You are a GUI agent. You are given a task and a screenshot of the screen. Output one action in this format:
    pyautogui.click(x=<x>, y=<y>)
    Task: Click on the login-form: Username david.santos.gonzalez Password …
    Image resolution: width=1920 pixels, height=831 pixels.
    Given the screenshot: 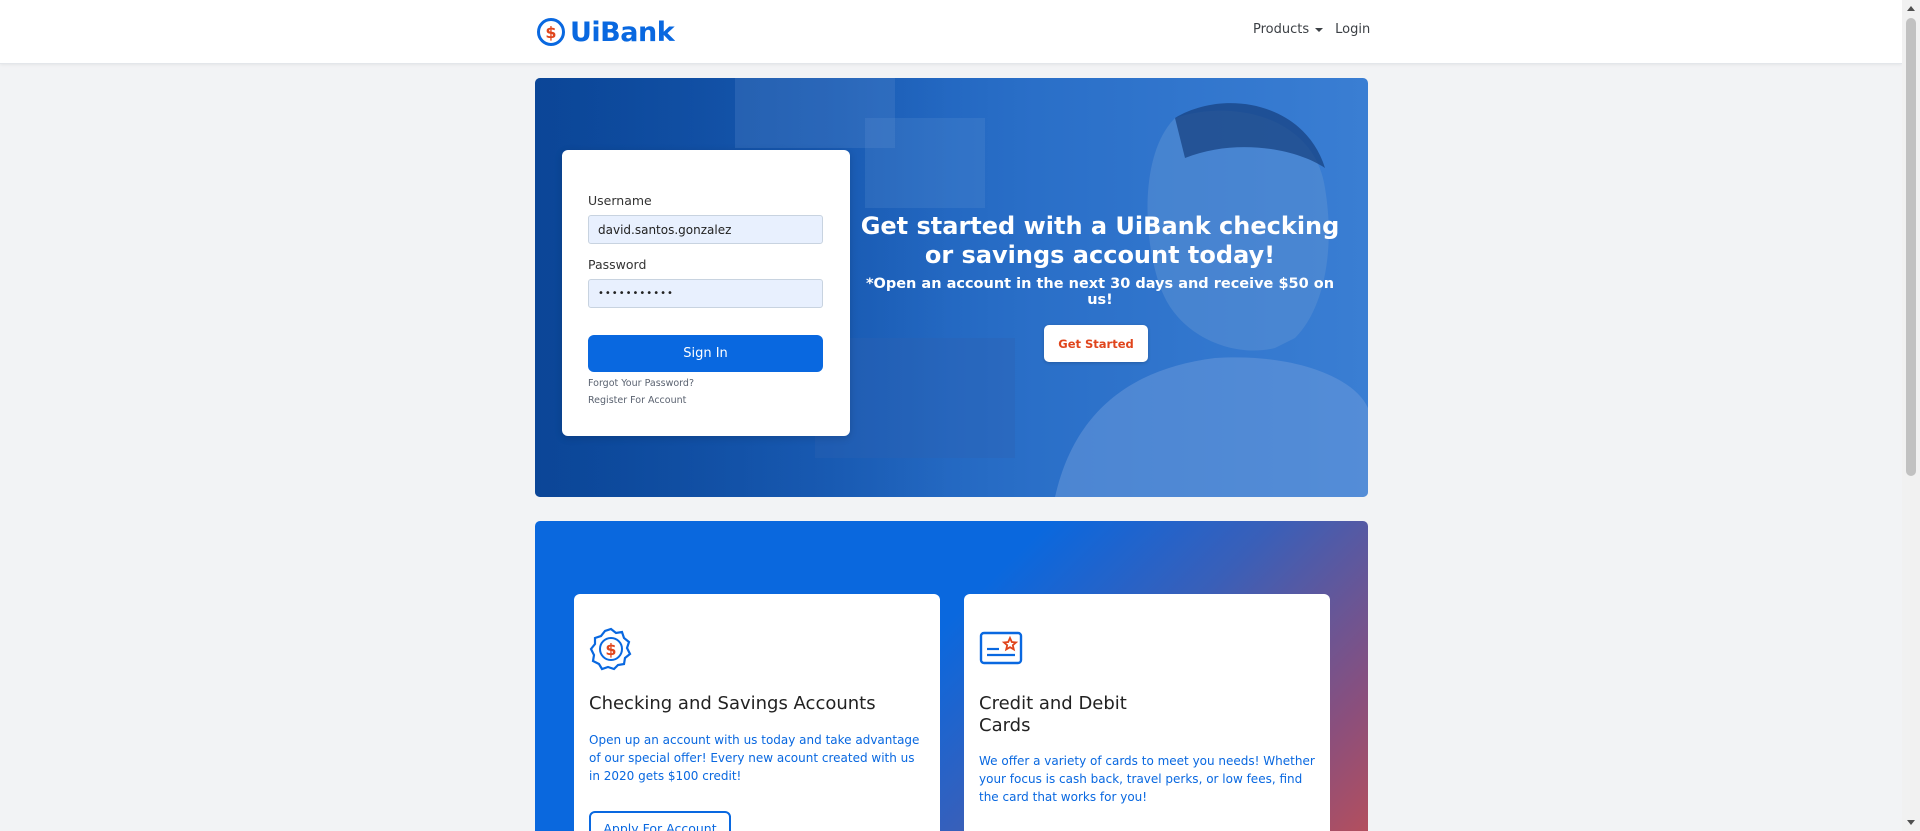 What is the action you would take?
    pyautogui.click(x=706, y=293)
    